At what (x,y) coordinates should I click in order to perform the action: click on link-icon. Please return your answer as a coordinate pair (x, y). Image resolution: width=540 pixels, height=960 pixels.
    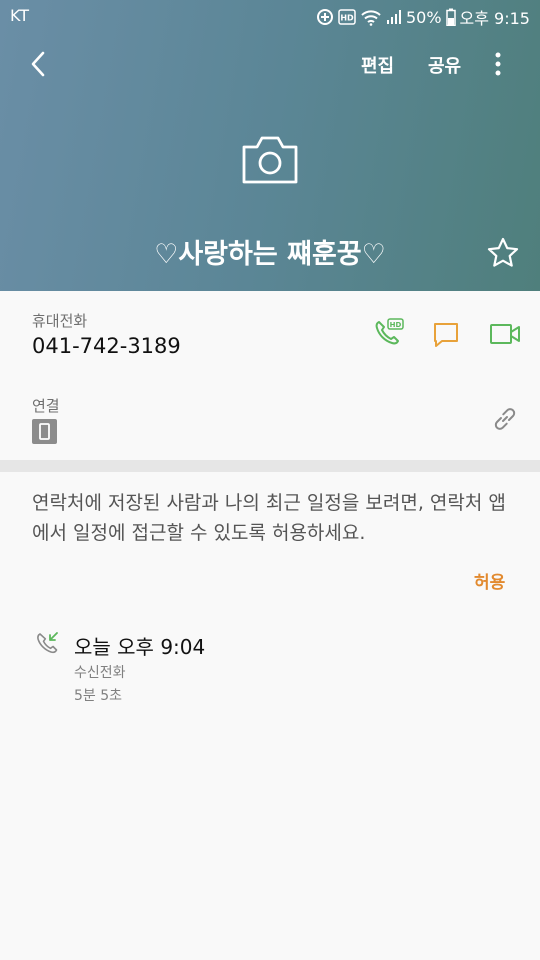
    Looking at the image, I should click on (505, 419).